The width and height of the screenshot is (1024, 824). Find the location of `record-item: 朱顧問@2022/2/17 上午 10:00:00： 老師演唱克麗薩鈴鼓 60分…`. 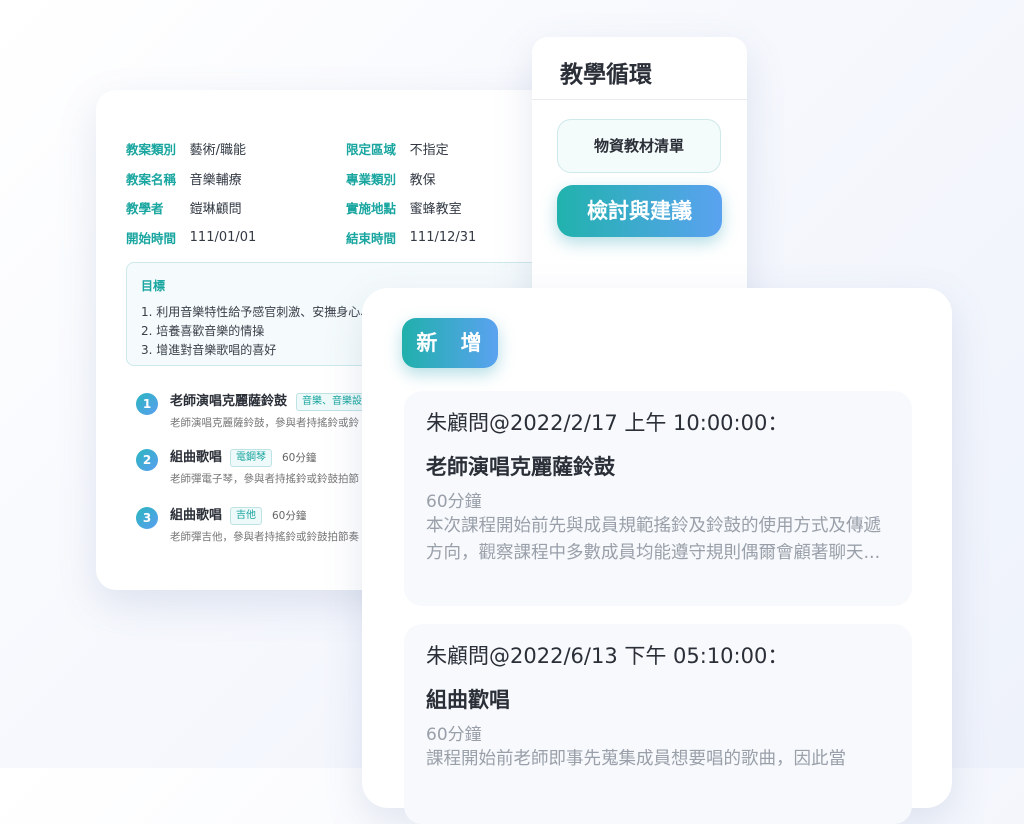

record-item: 朱顧問@2022/2/17 上午 10:00:00： 老師演唱克麗薩鈴鼓 60分… is located at coordinates (658, 498).